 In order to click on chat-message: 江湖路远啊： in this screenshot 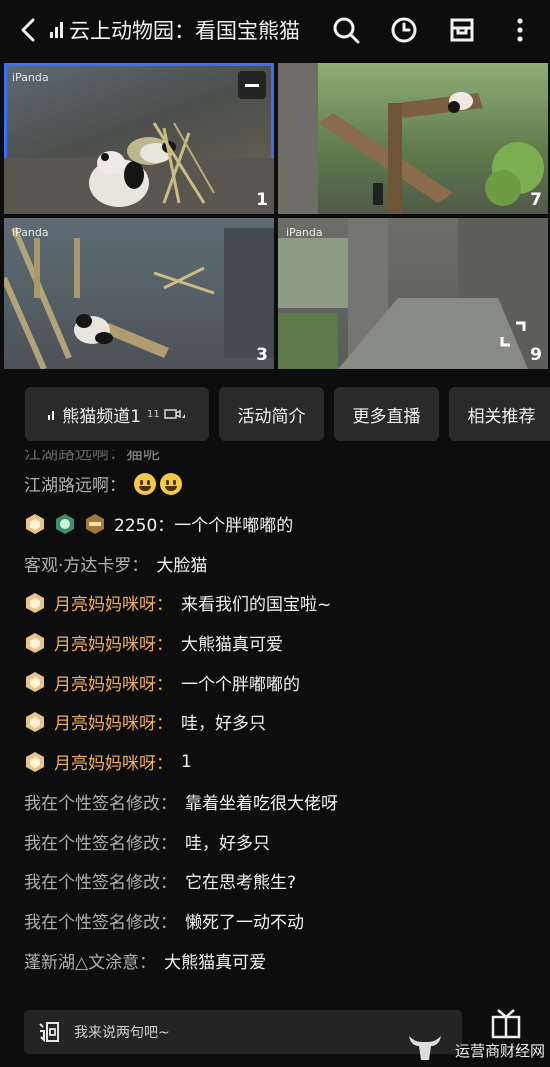, I will do `click(279, 484)`.